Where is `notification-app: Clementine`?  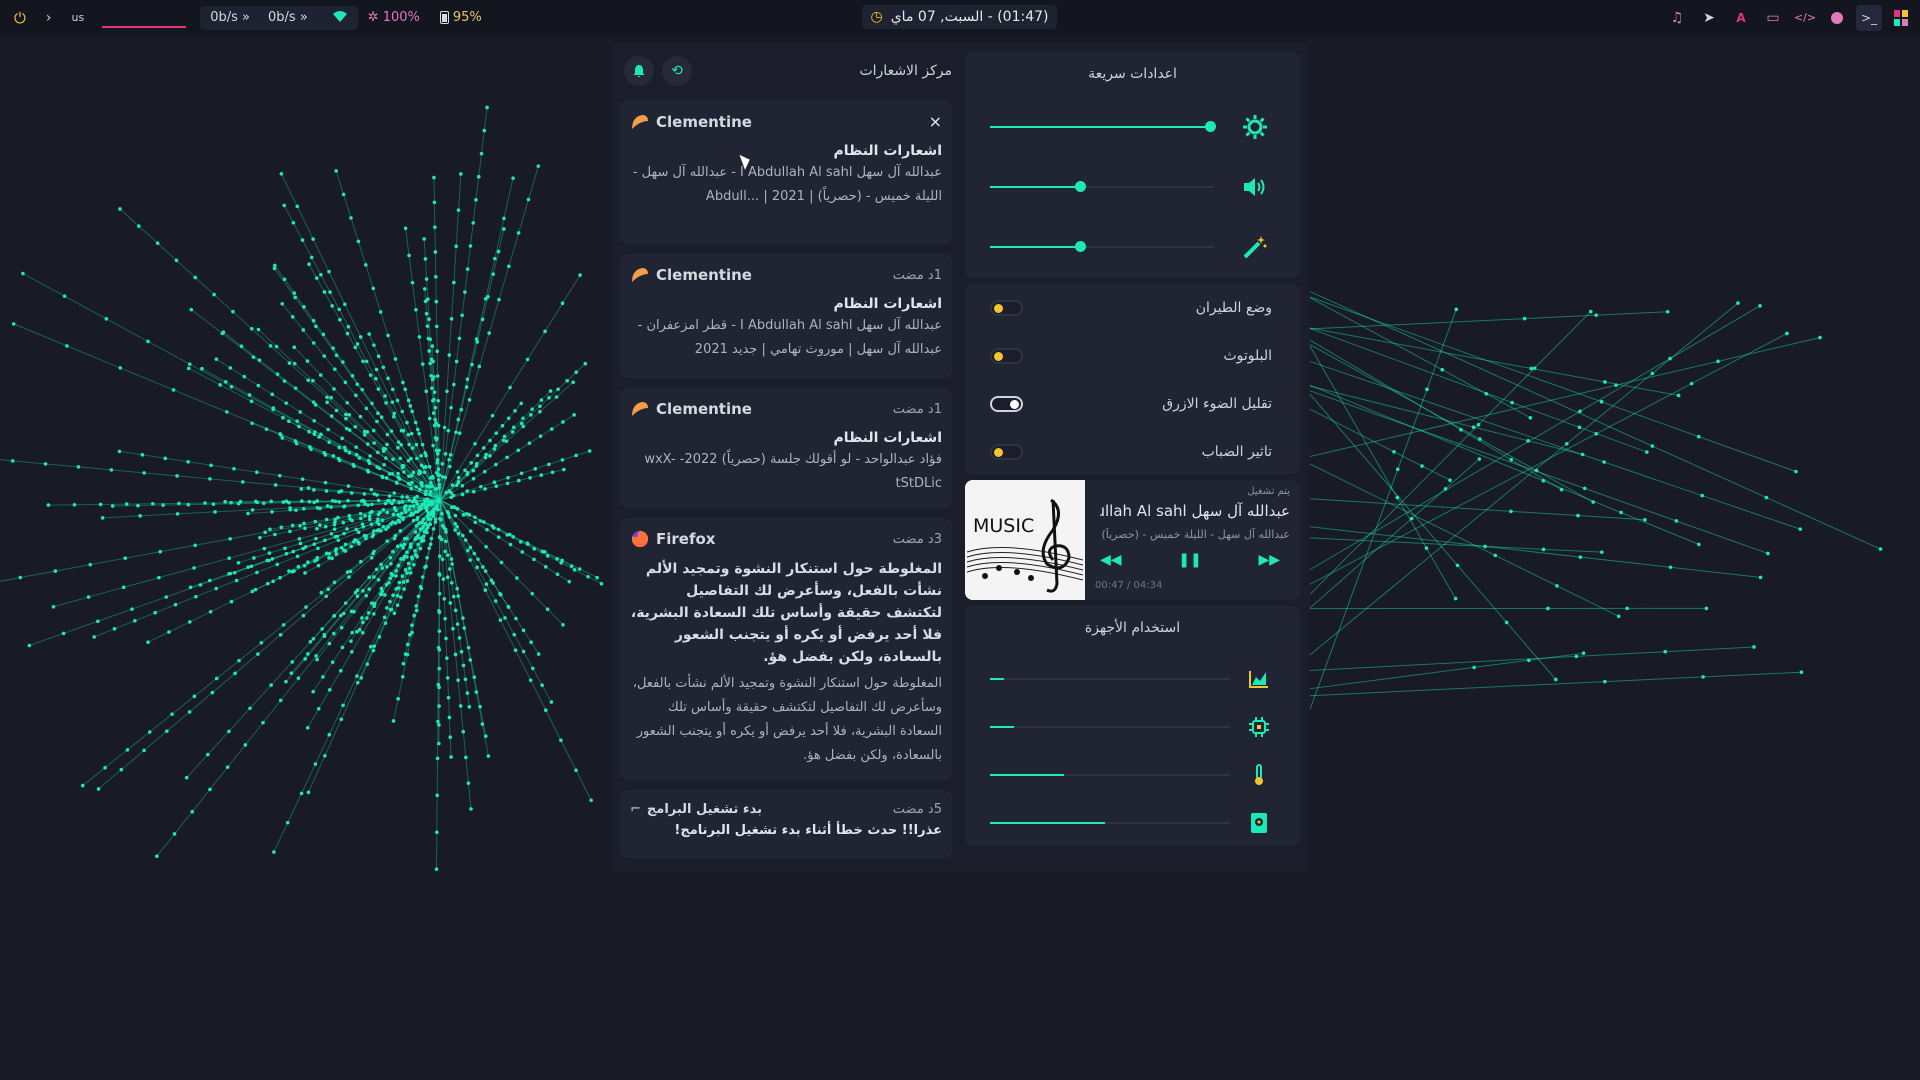 notification-app: Clementine is located at coordinates (691, 409).